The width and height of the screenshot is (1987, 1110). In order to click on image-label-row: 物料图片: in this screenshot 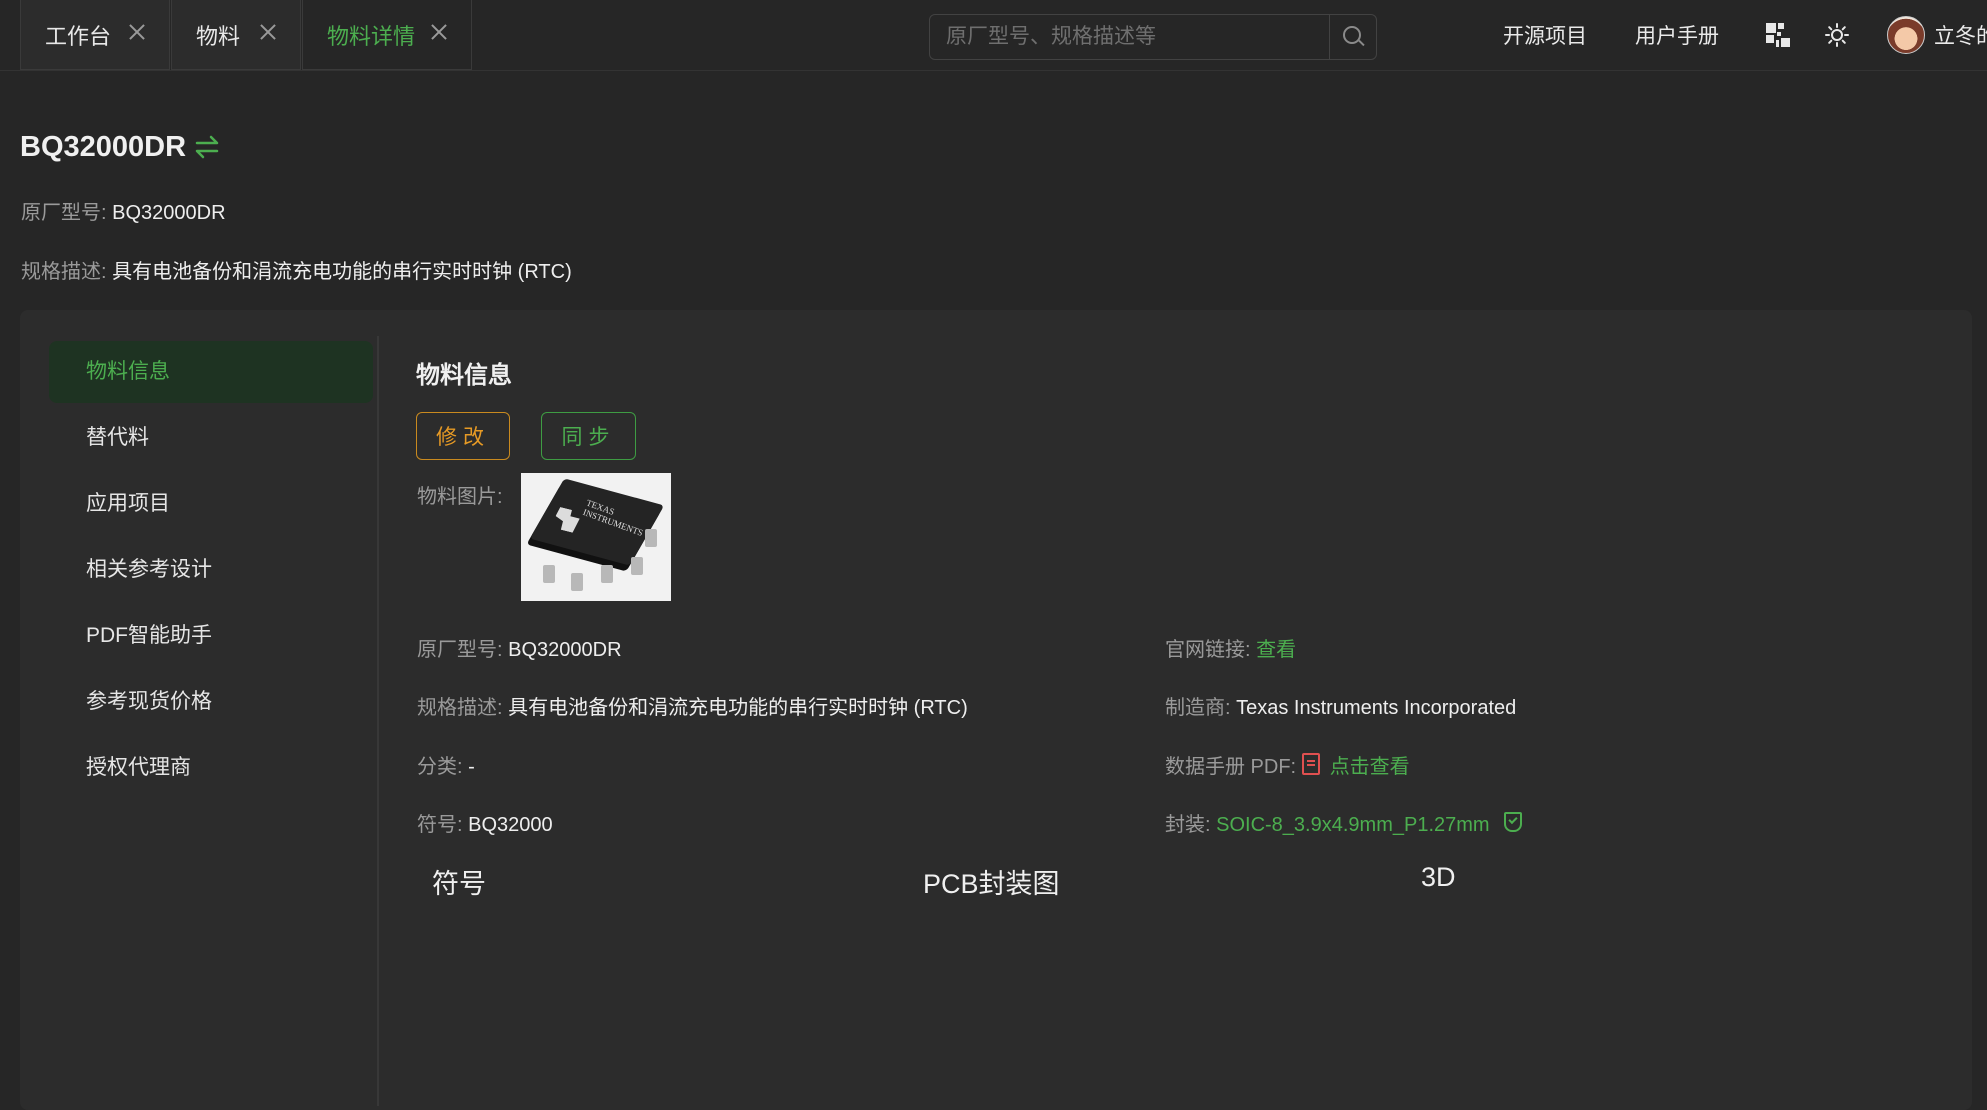, I will do `click(460, 494)`.